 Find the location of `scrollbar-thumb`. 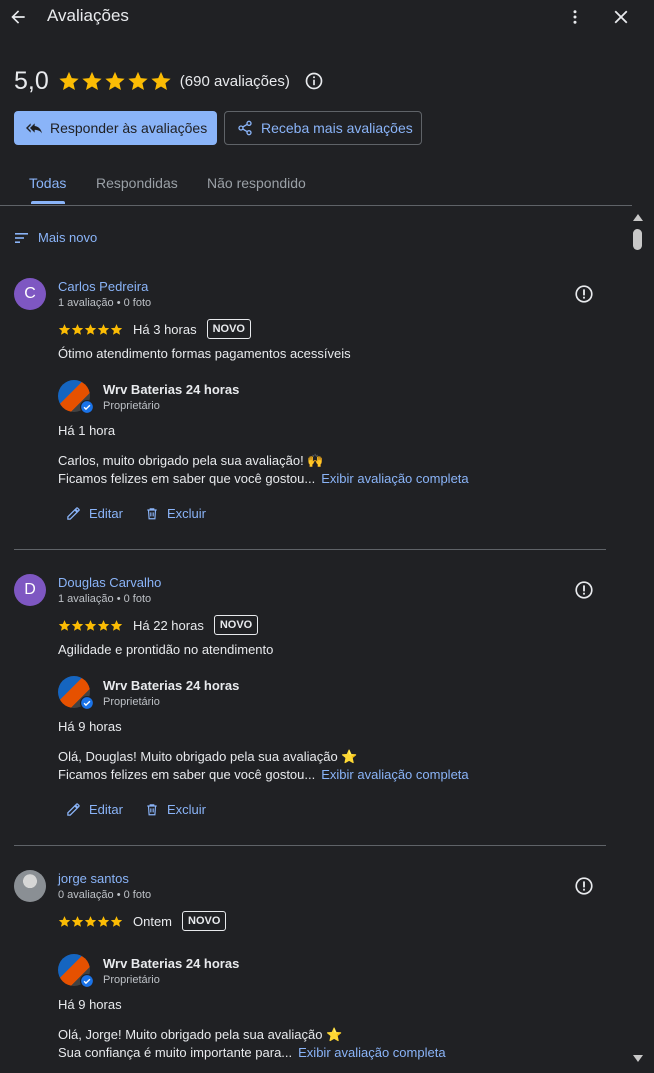

scrollbar-thumb is located at coordinates (637, 239).